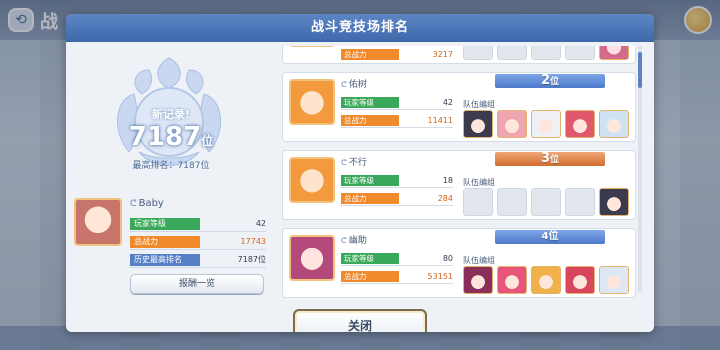  What do you see at coordinates (548, 107) in the screenshot?
I see `opponent-team: 2位 队伍编组` at bounding box center [548, 107].